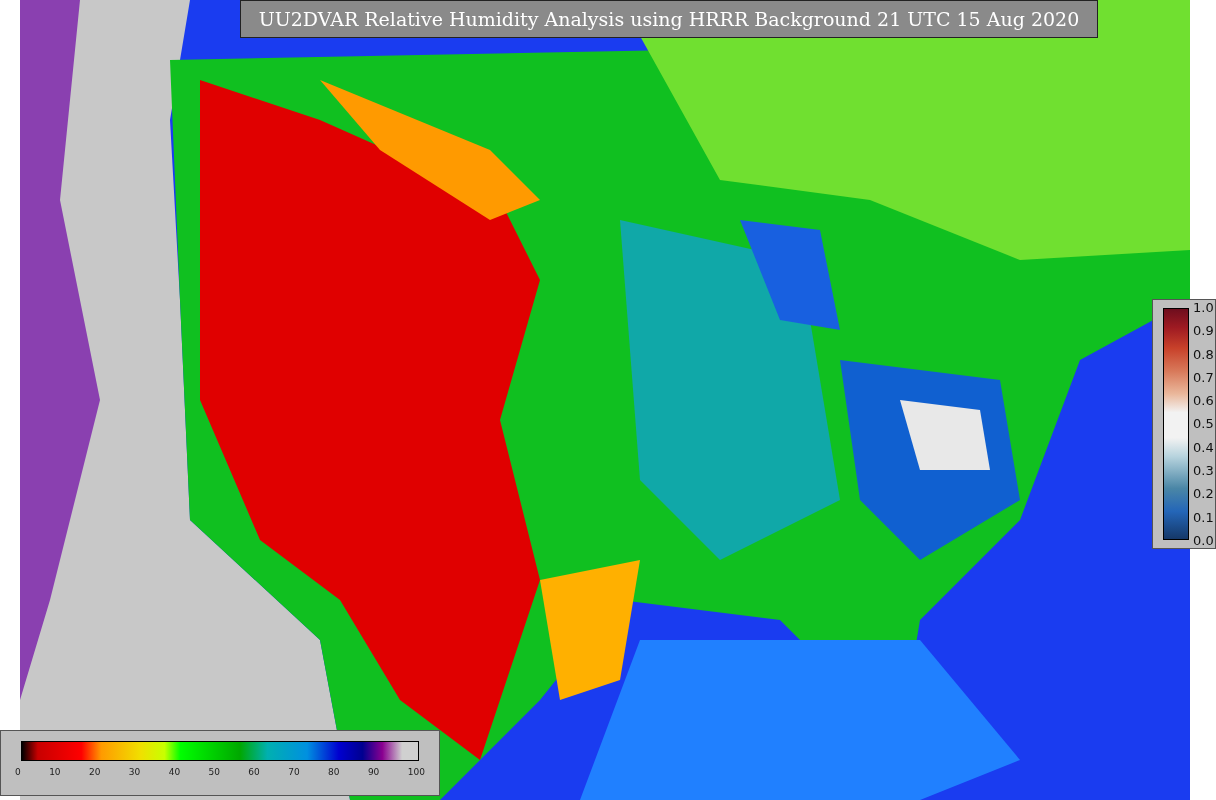 The width and height of the screenshot is (1216, 800). I want to click on tick-label: 70, so click(294, 772).